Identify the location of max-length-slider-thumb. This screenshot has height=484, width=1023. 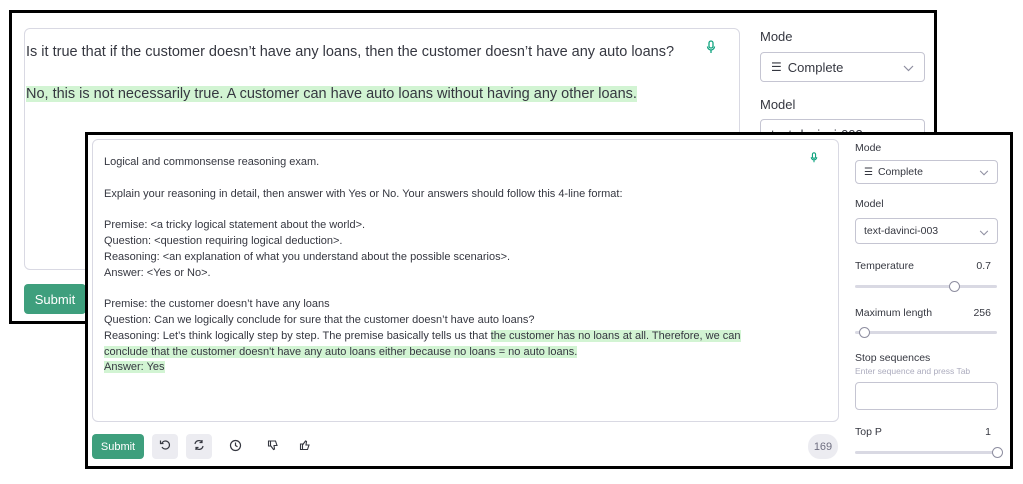
(864, 332).